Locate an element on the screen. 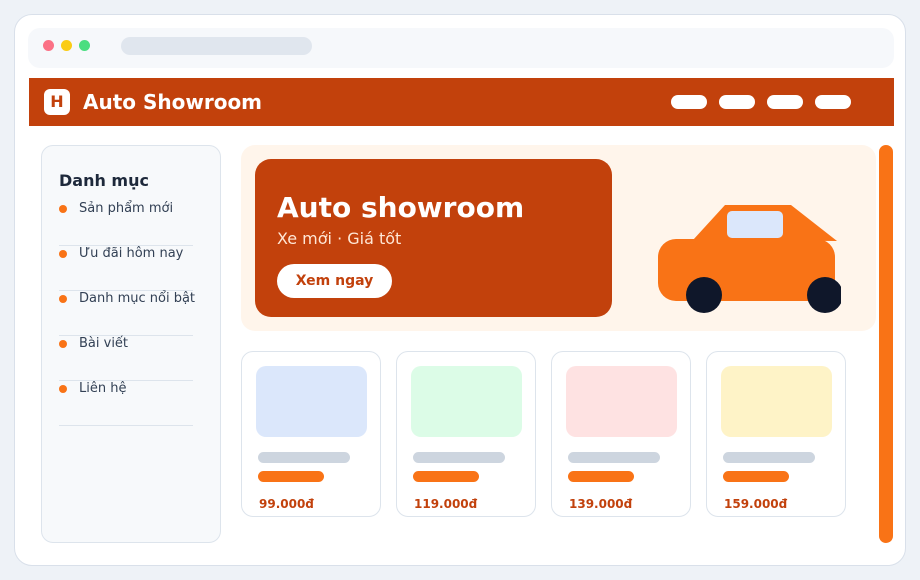 The width and height of the screenshot is (920, 580). hero-card: Auto showroom Xe mới · Giá tốt Xem ngay is located at coordinates (433, 238).